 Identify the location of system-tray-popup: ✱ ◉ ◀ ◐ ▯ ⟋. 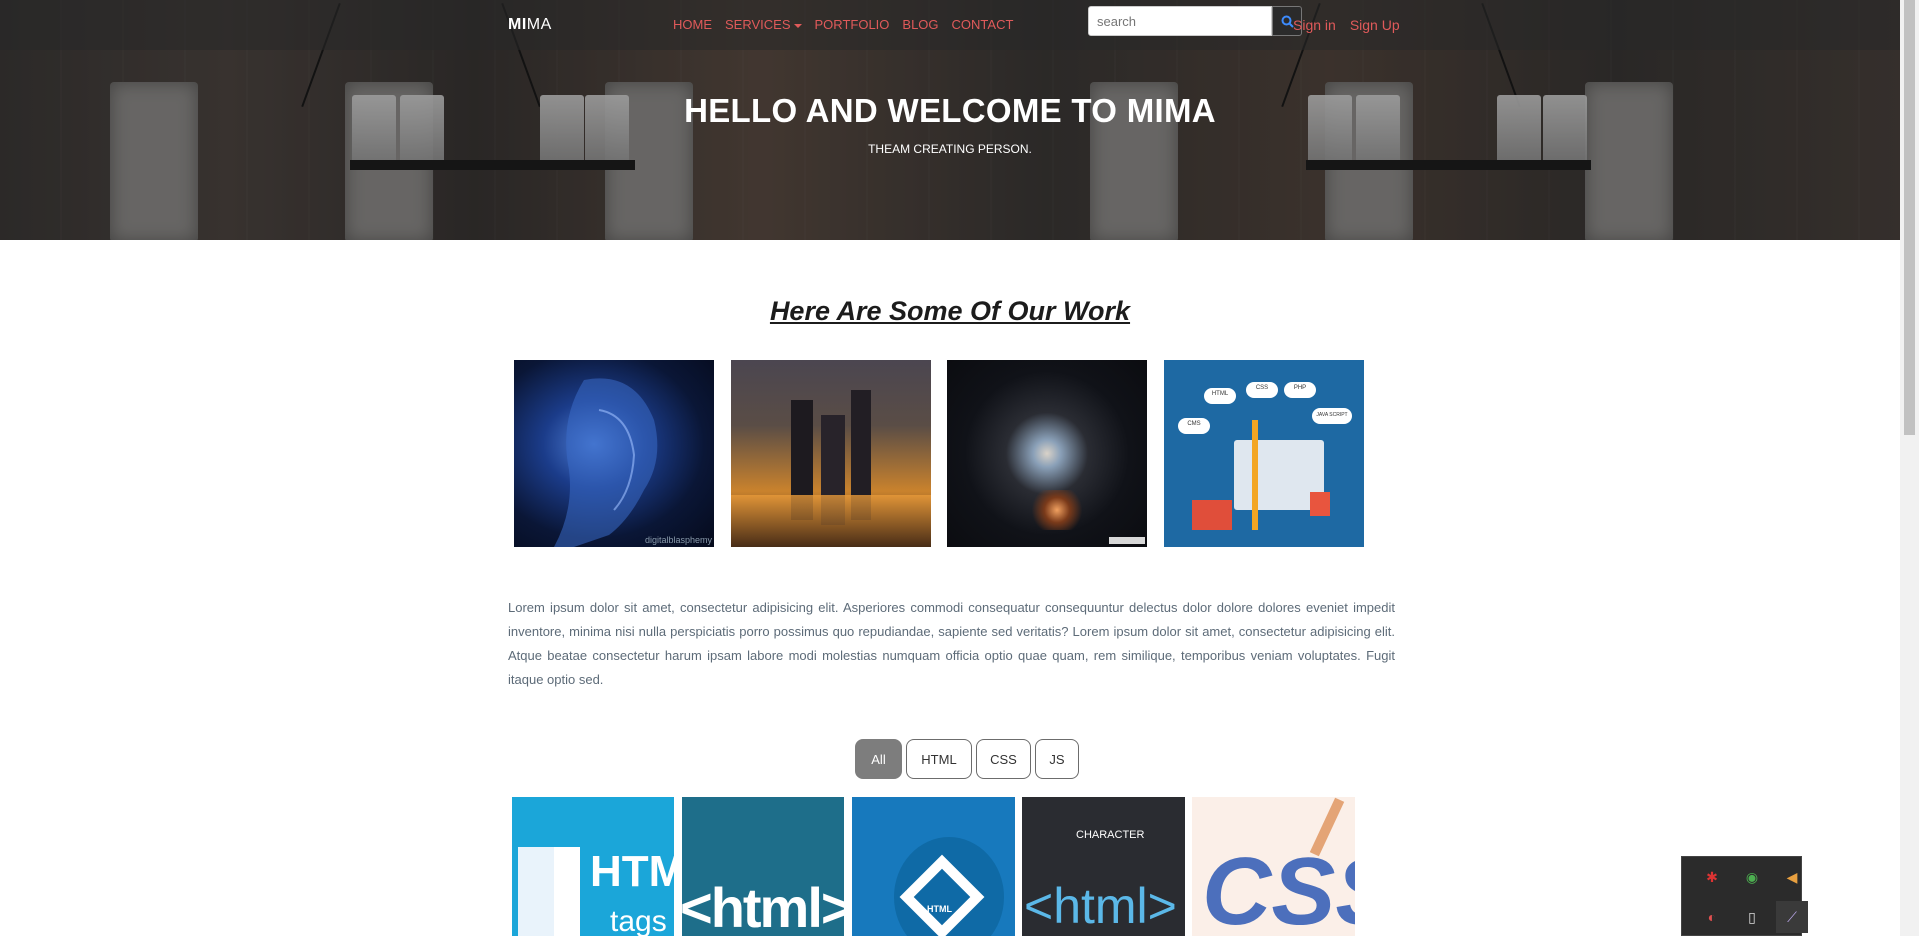
(1744, 896).